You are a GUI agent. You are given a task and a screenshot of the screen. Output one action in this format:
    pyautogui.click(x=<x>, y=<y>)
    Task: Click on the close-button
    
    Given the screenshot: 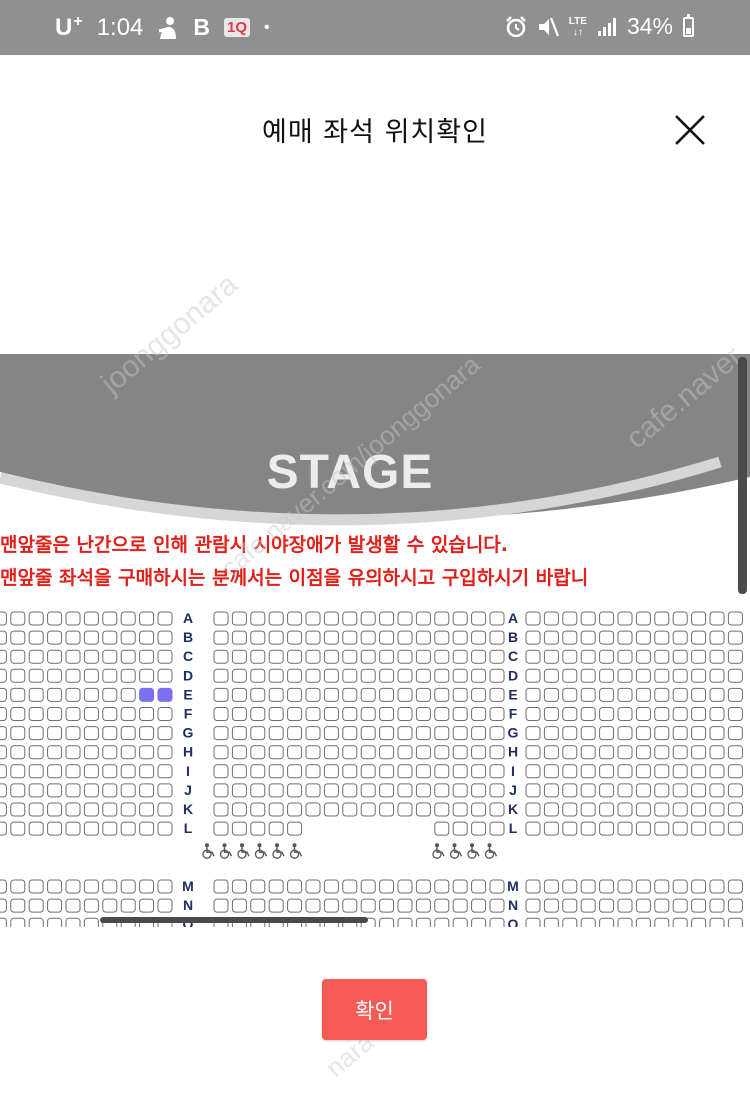 What is the action you would take?
    pyautogui.click(x=690, y=130)
    